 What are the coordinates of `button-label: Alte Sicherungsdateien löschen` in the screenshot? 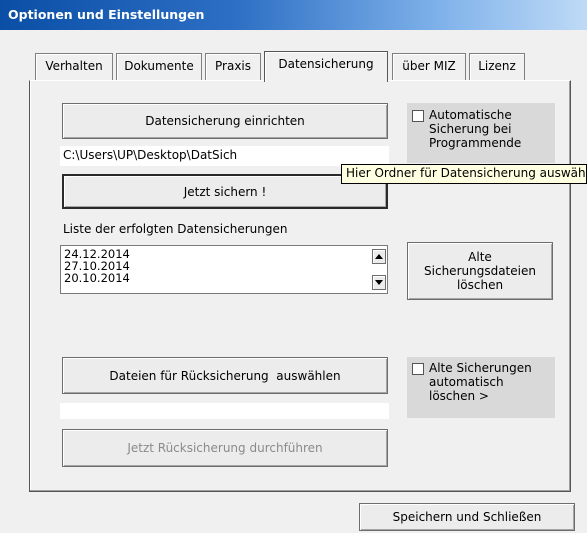 It's located at (480, 271).